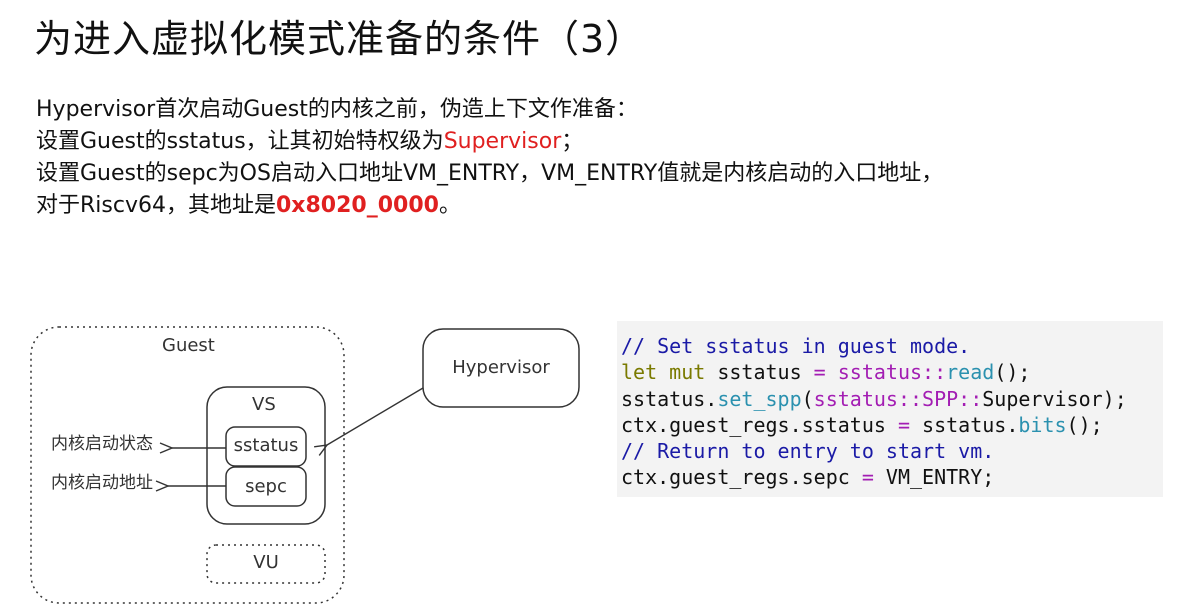 Image resolution: width=1192 pixels, height=616 pixels. Describe the element at coordinates (970, 372) in the screenshot. I see `code-function: read` at that location.